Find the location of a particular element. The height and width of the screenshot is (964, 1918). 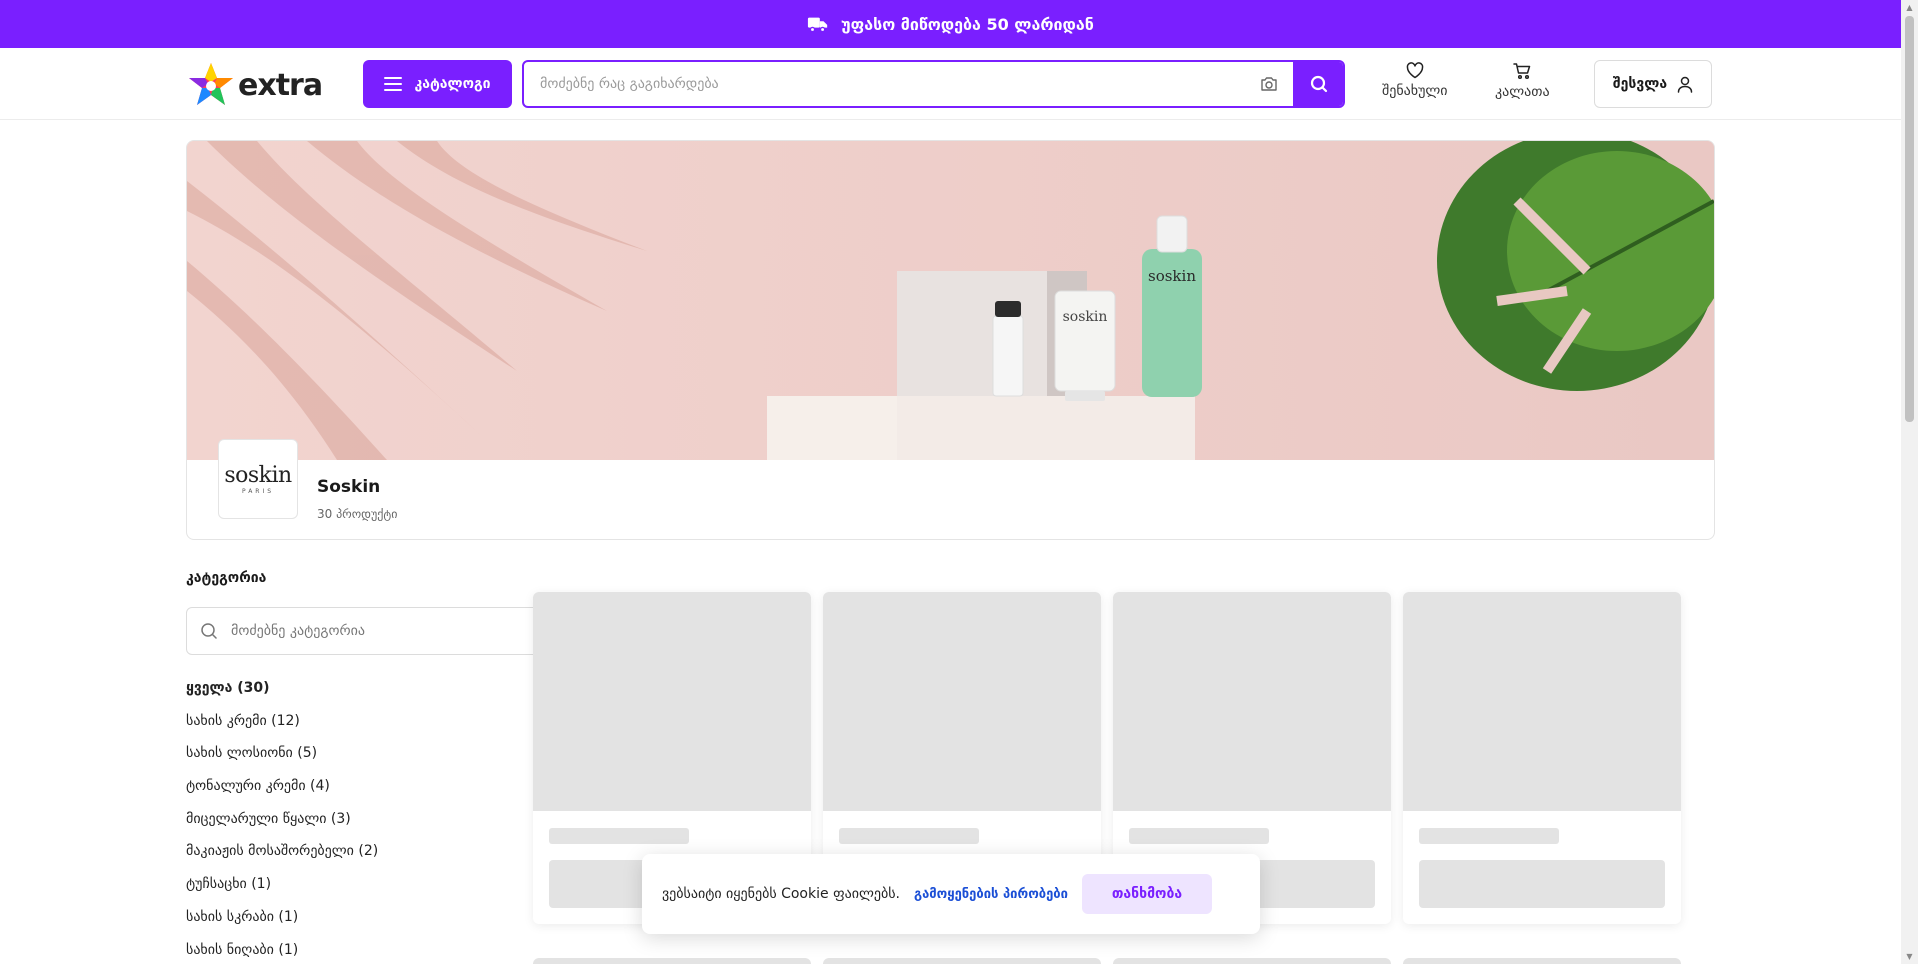

cart-icon is located at coordinates (1522, 71).